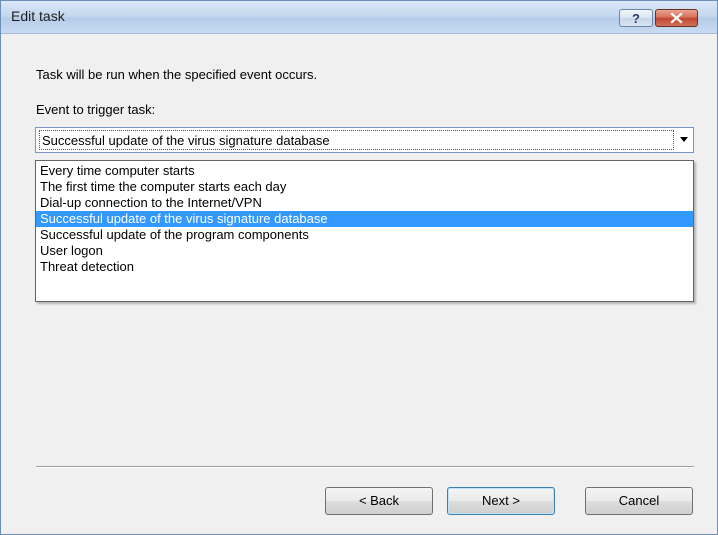  I want to click on event-option-dialup-connection: Dial-up connection to the Internet/VPN, so click(364, 203).